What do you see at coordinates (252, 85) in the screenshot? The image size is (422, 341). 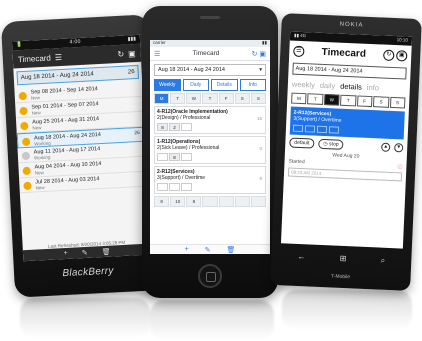 I see `tab-info: Info` at bounding box center [252, 85].